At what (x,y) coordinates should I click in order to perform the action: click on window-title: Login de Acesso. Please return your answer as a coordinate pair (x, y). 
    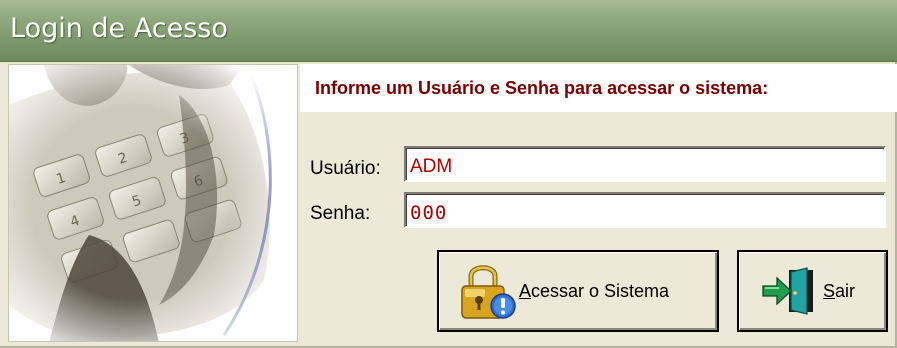
    Looking at the image, I should click on (119, 28).